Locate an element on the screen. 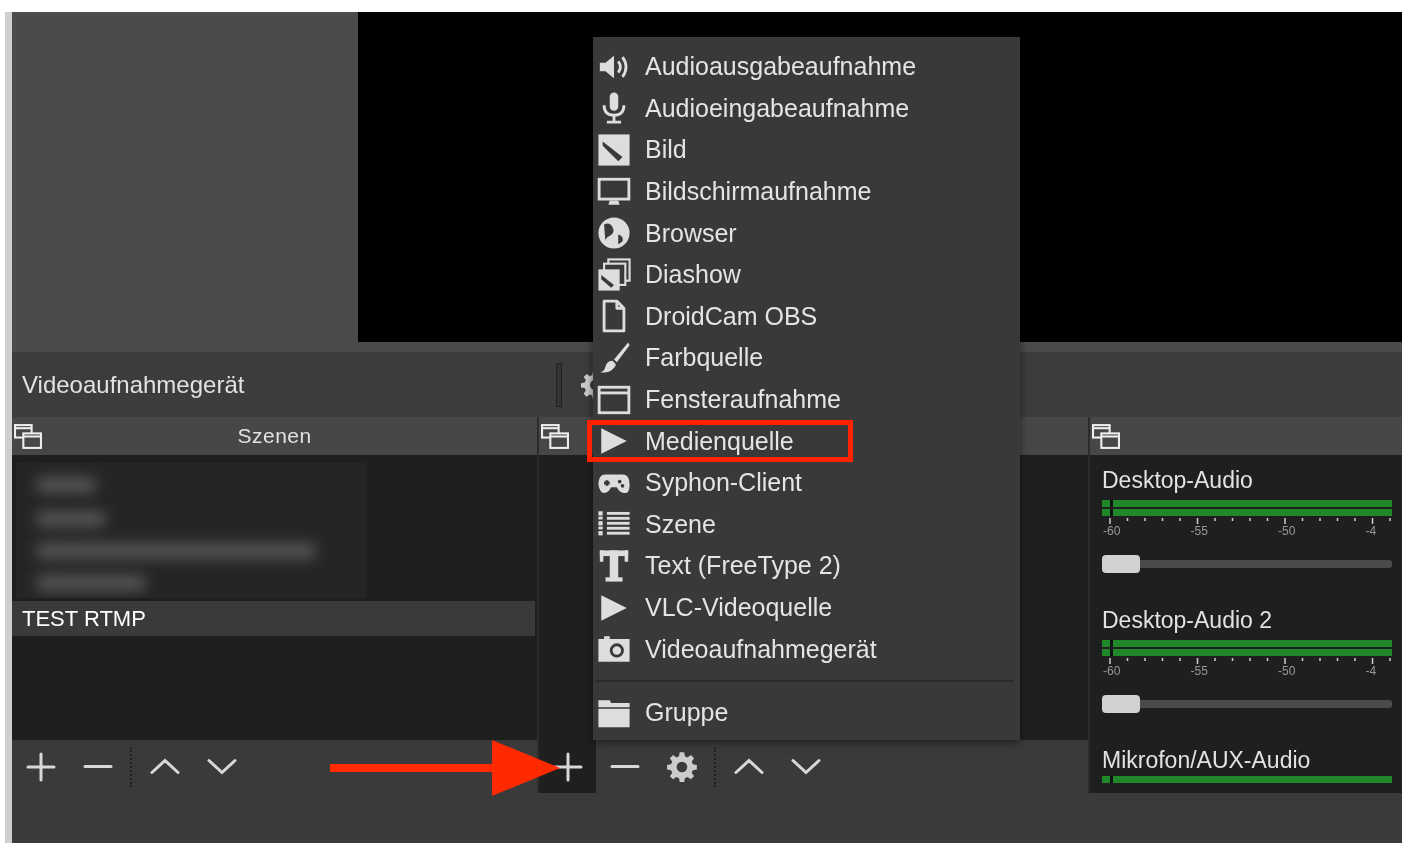 The image size is (1411, 843). text-icon is located at coordinates (614, 565).